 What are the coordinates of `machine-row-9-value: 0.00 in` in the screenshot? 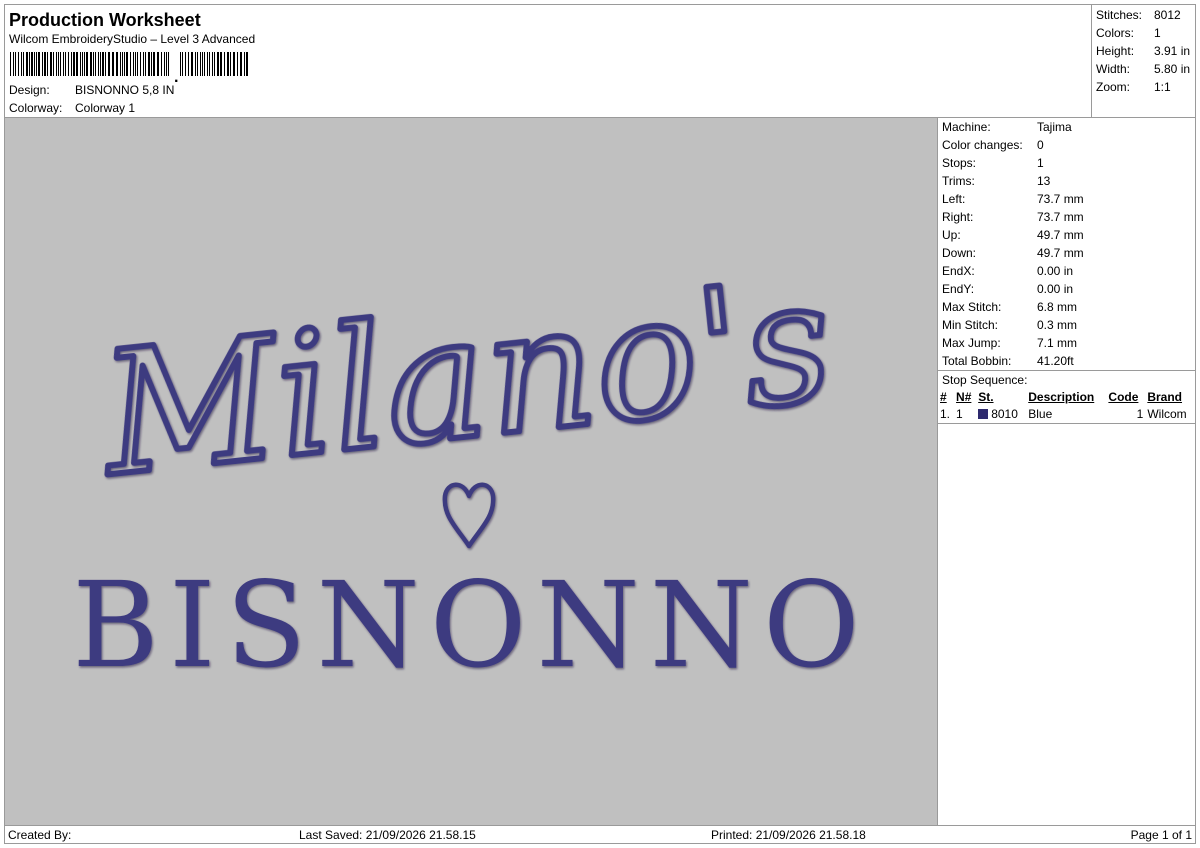 It's located at (1055, 289).